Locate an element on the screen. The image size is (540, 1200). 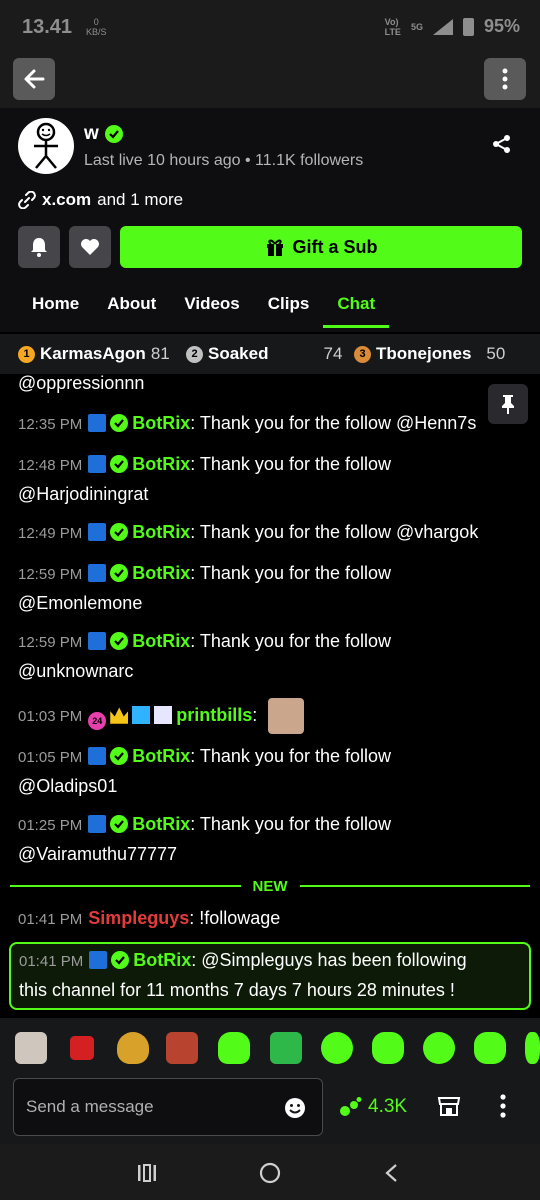
home-icon is located at coordinates (270, 1173).